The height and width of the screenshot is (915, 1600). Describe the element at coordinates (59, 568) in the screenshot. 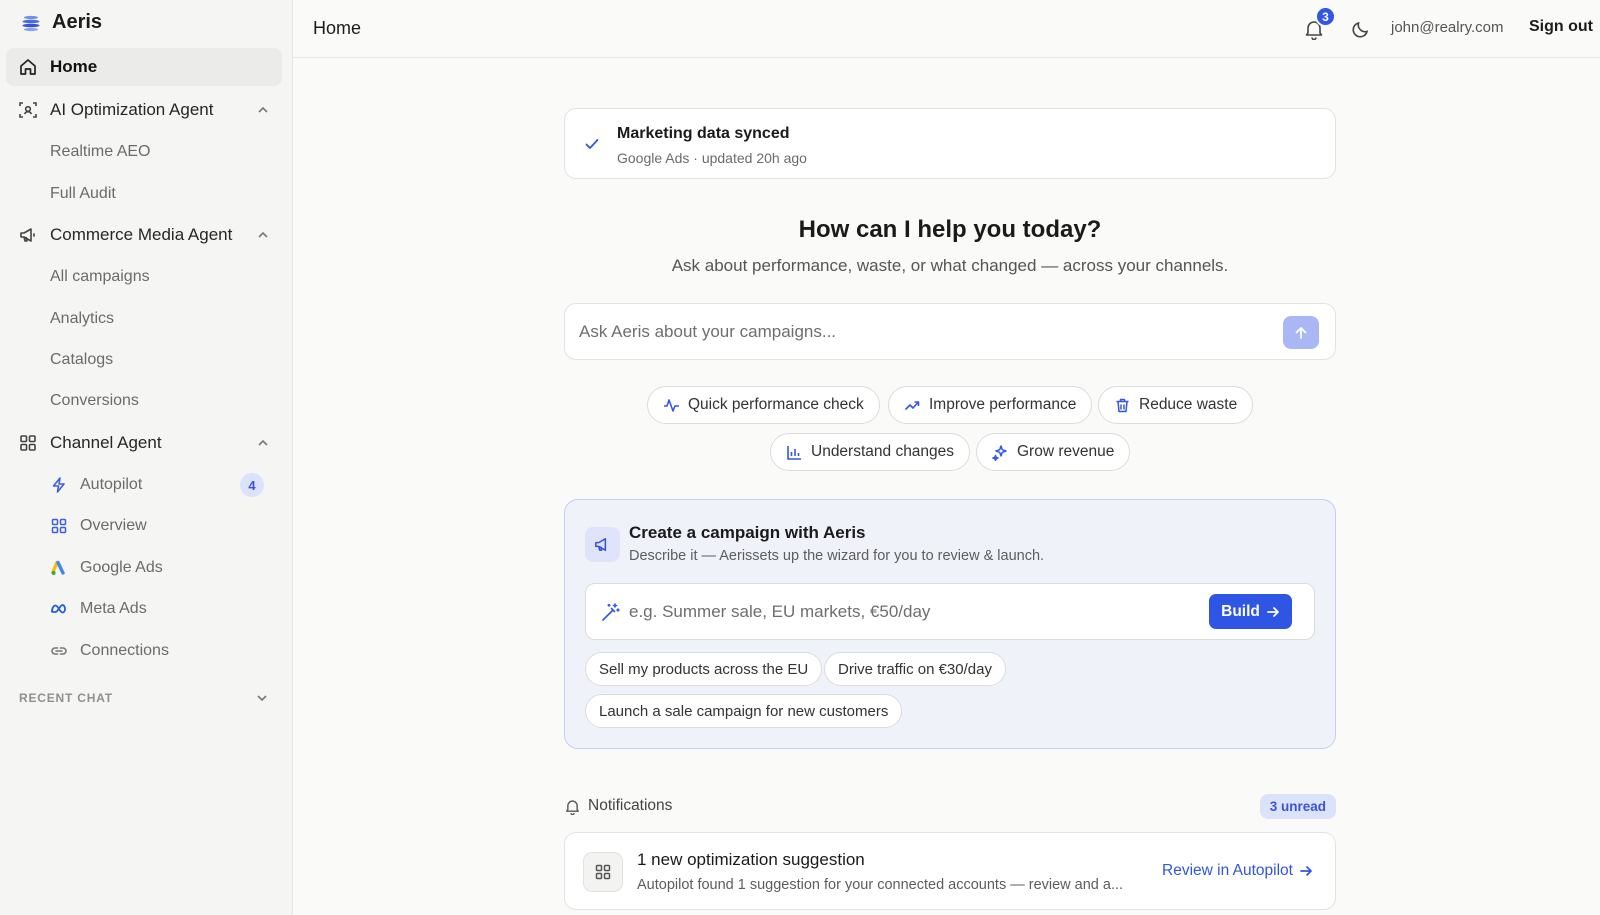

I see `google-ads-icon` at that location.